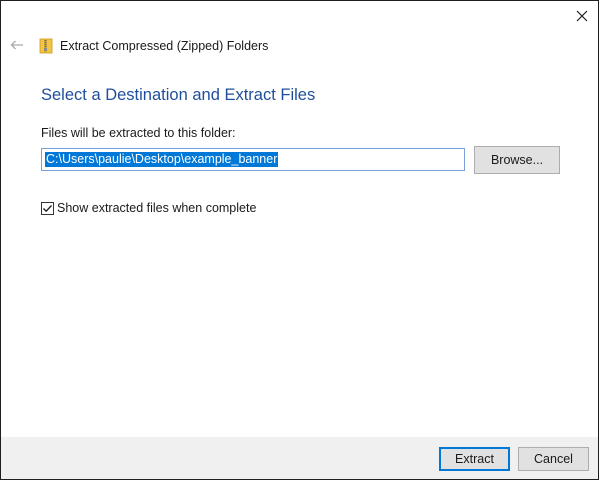  I want to click on back-button, so click(17, 45).